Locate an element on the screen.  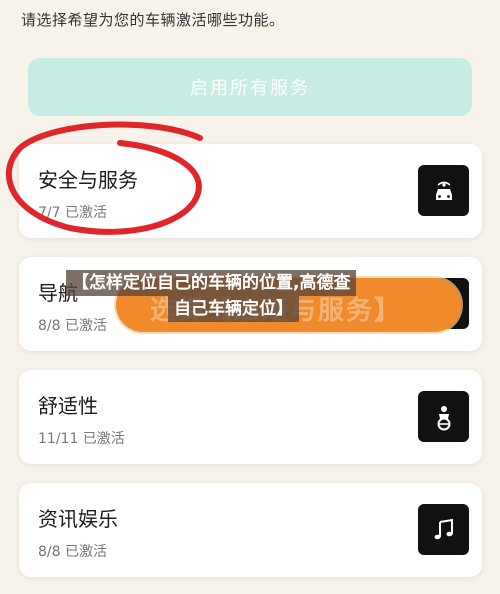
card-status: 7/7 已激活 is located at coordinates (72, 213).